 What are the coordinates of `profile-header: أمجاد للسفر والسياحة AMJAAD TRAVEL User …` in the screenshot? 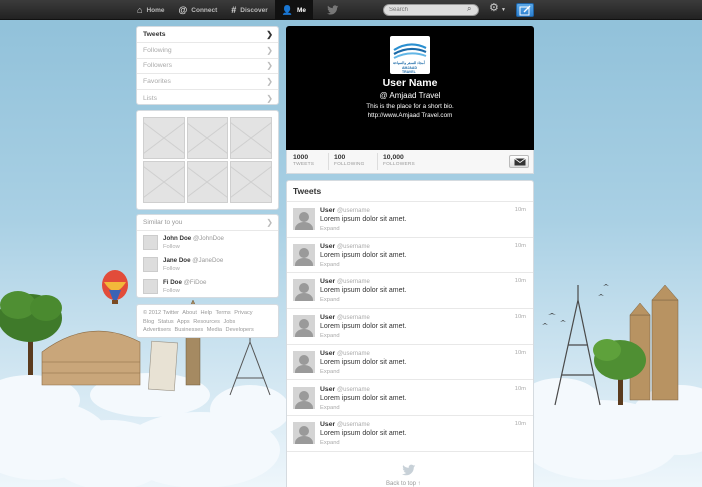 It's located at (410, 88).